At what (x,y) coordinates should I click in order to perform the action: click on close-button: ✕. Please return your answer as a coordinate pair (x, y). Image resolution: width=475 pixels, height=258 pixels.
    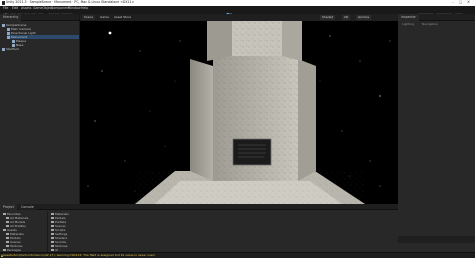
    Looking at the image, I should click on (468, 2).